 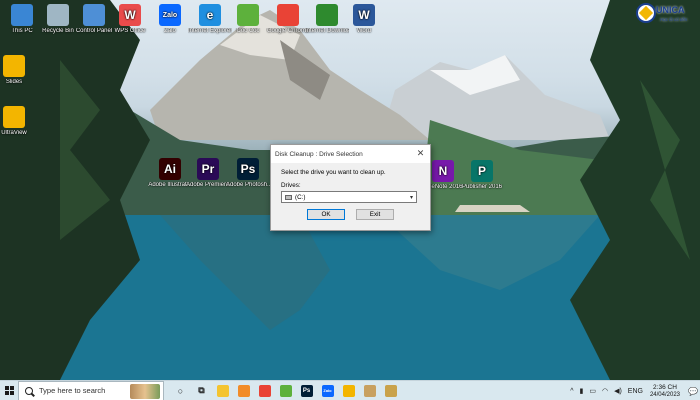 I want to click on desktop-icon-ultraview: UltraView, so click(x=18, y=121).